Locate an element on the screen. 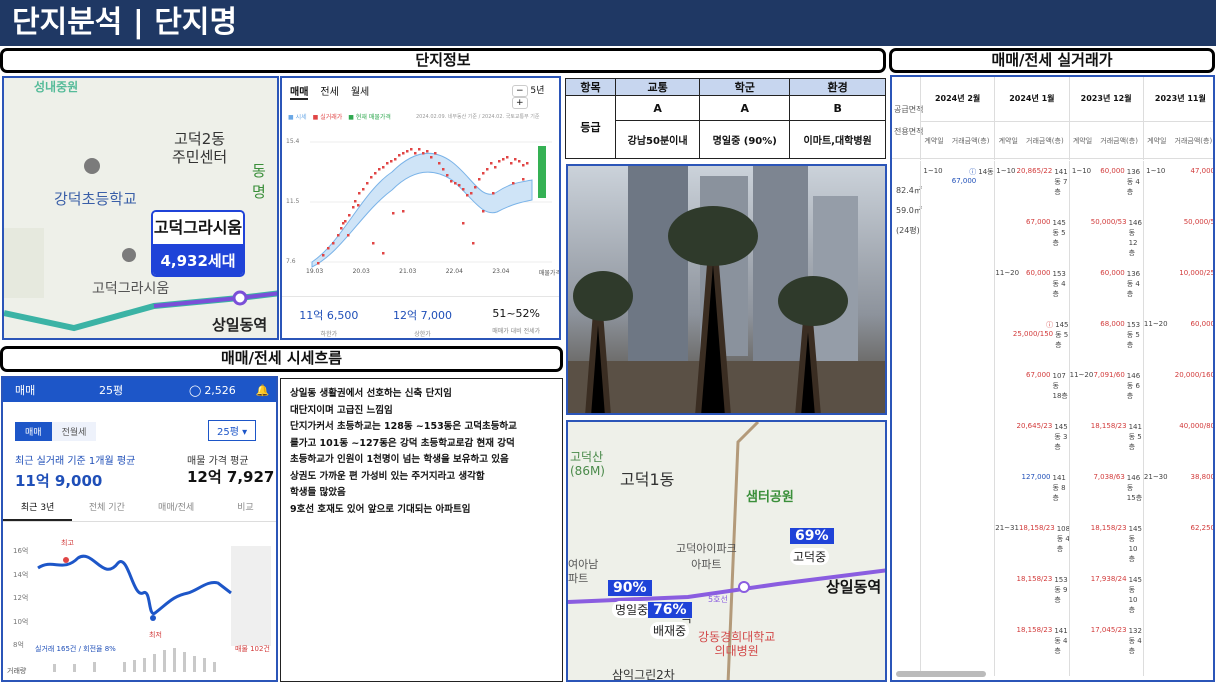 This screenshot has width=1216, height=684. deal-row: 18,158/23 153동 9층 is located at coordinates (1042, 589).